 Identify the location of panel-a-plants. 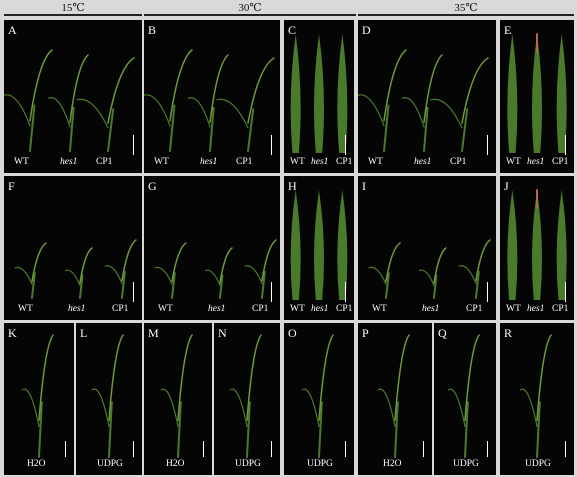
(69, 100).